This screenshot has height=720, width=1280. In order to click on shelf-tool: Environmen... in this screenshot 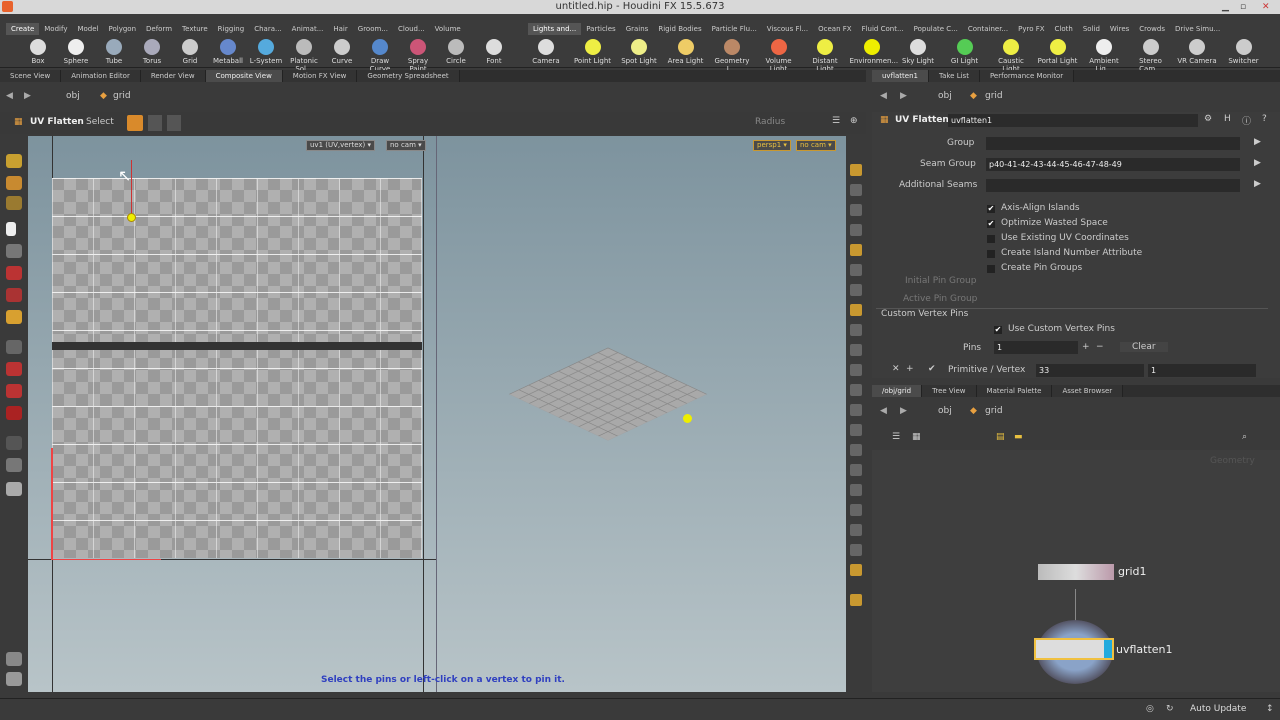, I will do `click(874, 52)`.